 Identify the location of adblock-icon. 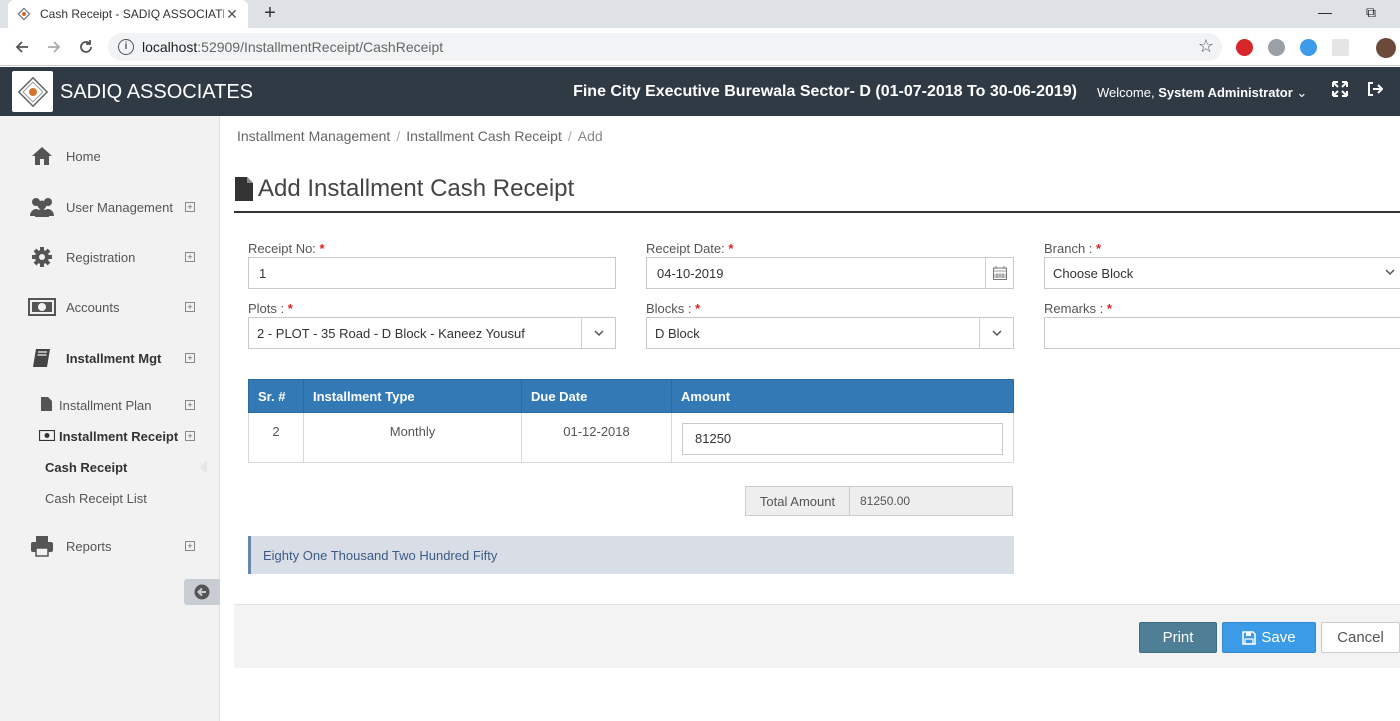
(1244, 47).